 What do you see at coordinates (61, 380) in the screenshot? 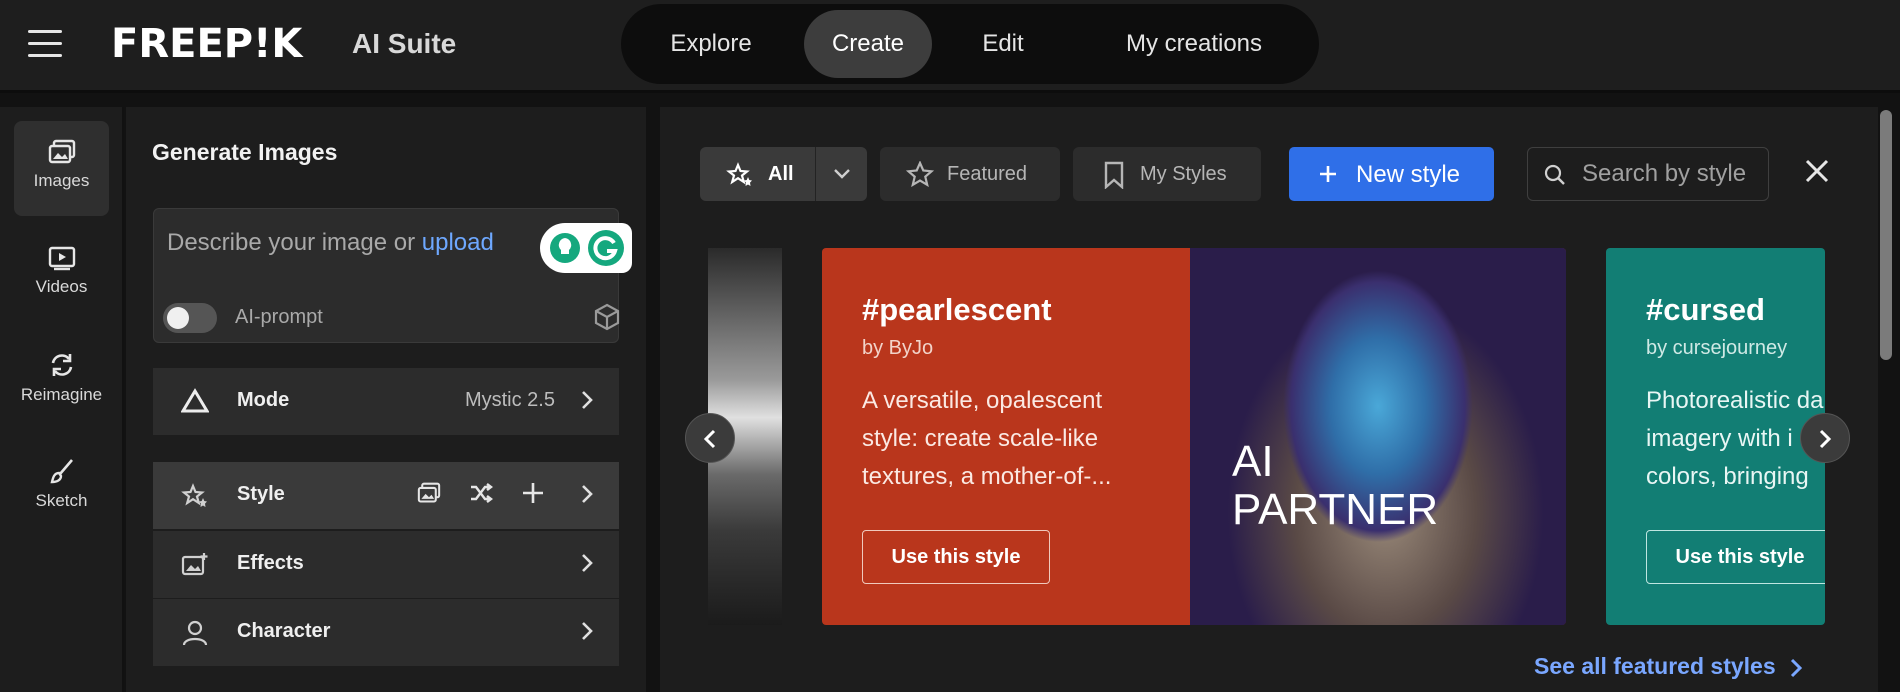
I see `rail-reimagine: Reimagine` at bounding box center [61, 380].